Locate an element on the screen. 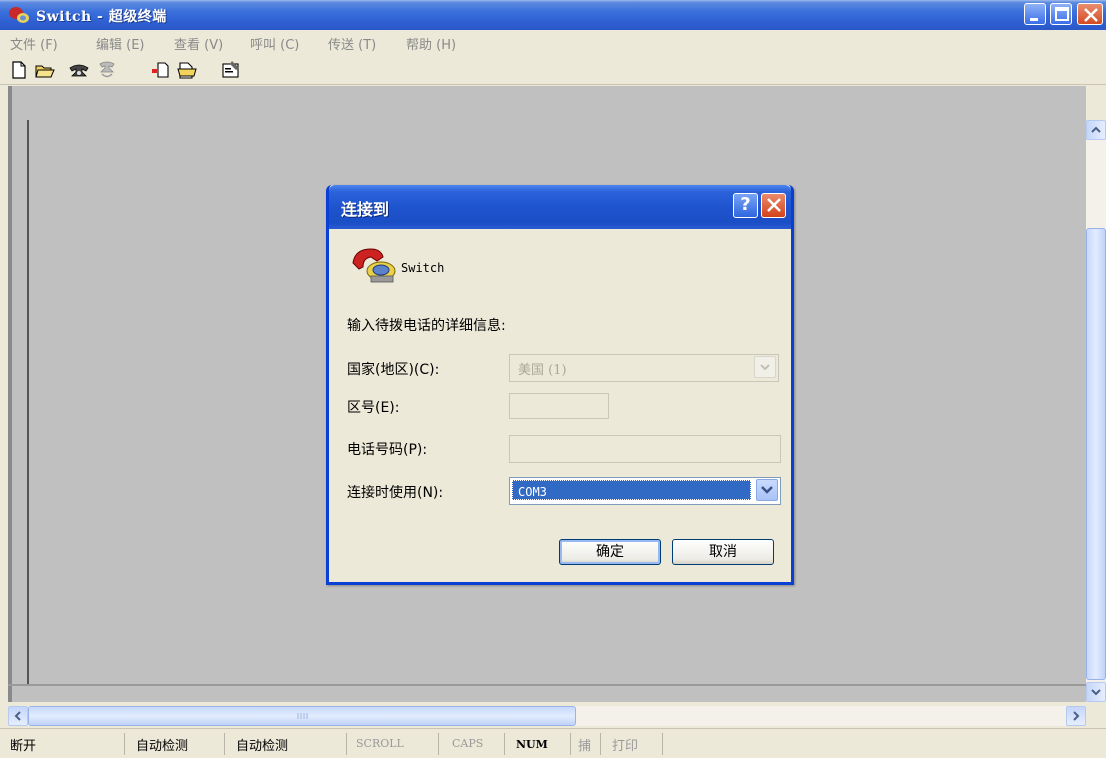  minimize-icon is located at coordinates (1034, 19).